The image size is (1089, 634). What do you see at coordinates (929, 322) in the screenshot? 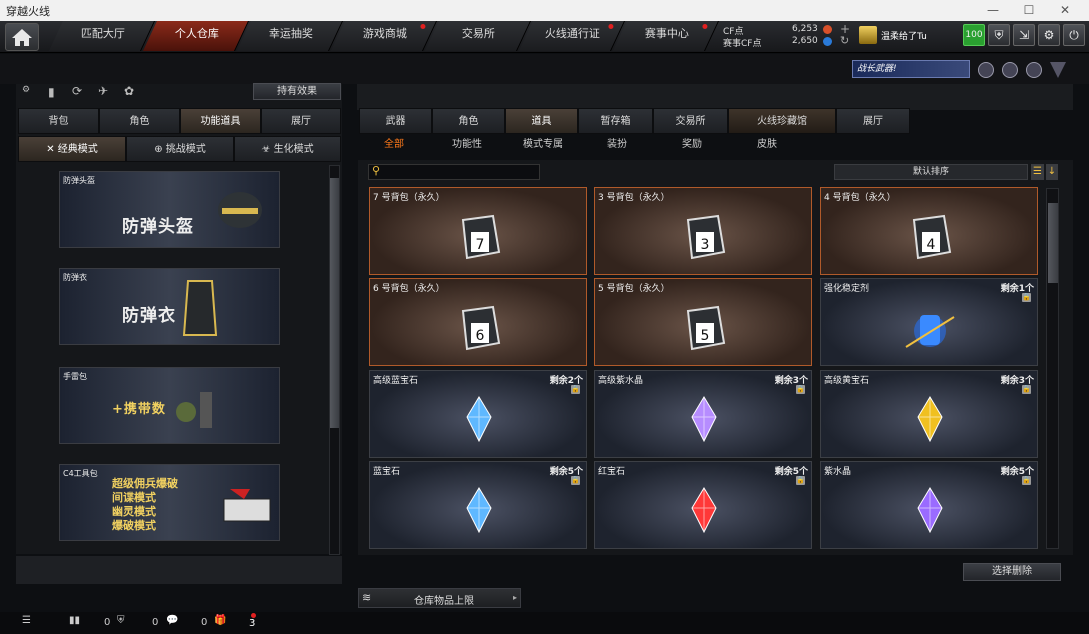
I see `item-card: 强化稳定剂 剩余1个 🔒` at bounding box center [929, 322].